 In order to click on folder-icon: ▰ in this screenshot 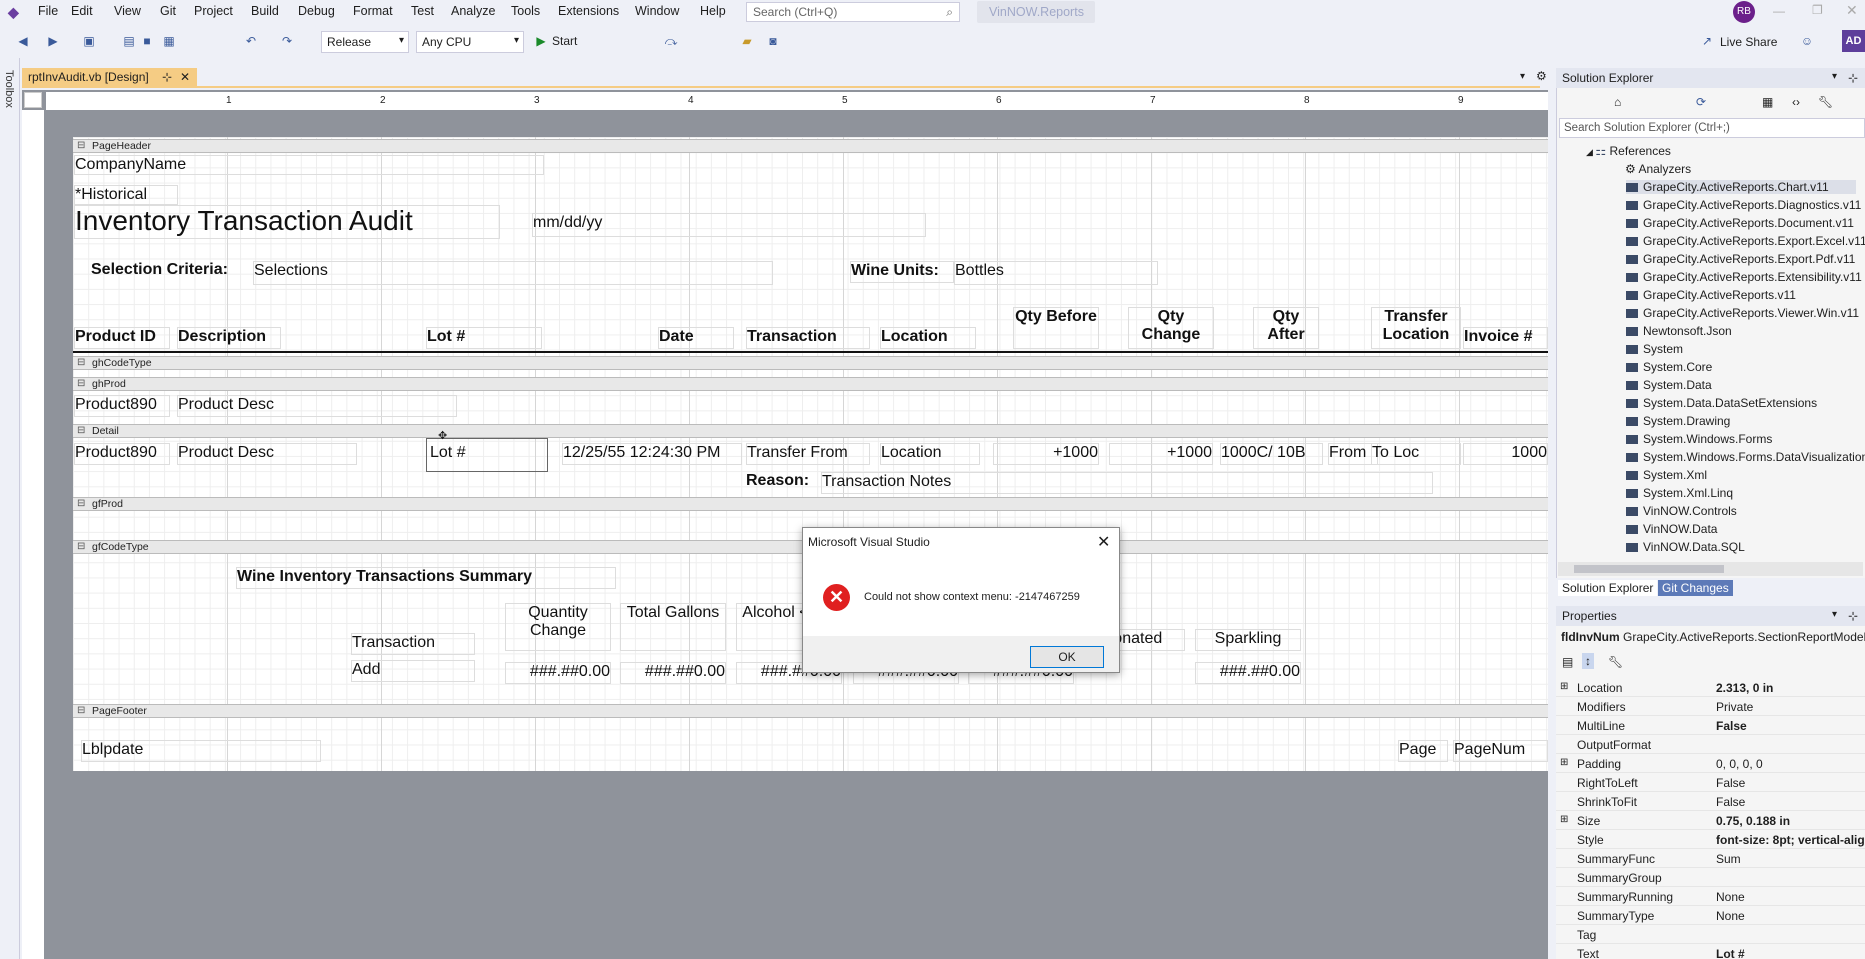, I will do `click(747, 41)`.